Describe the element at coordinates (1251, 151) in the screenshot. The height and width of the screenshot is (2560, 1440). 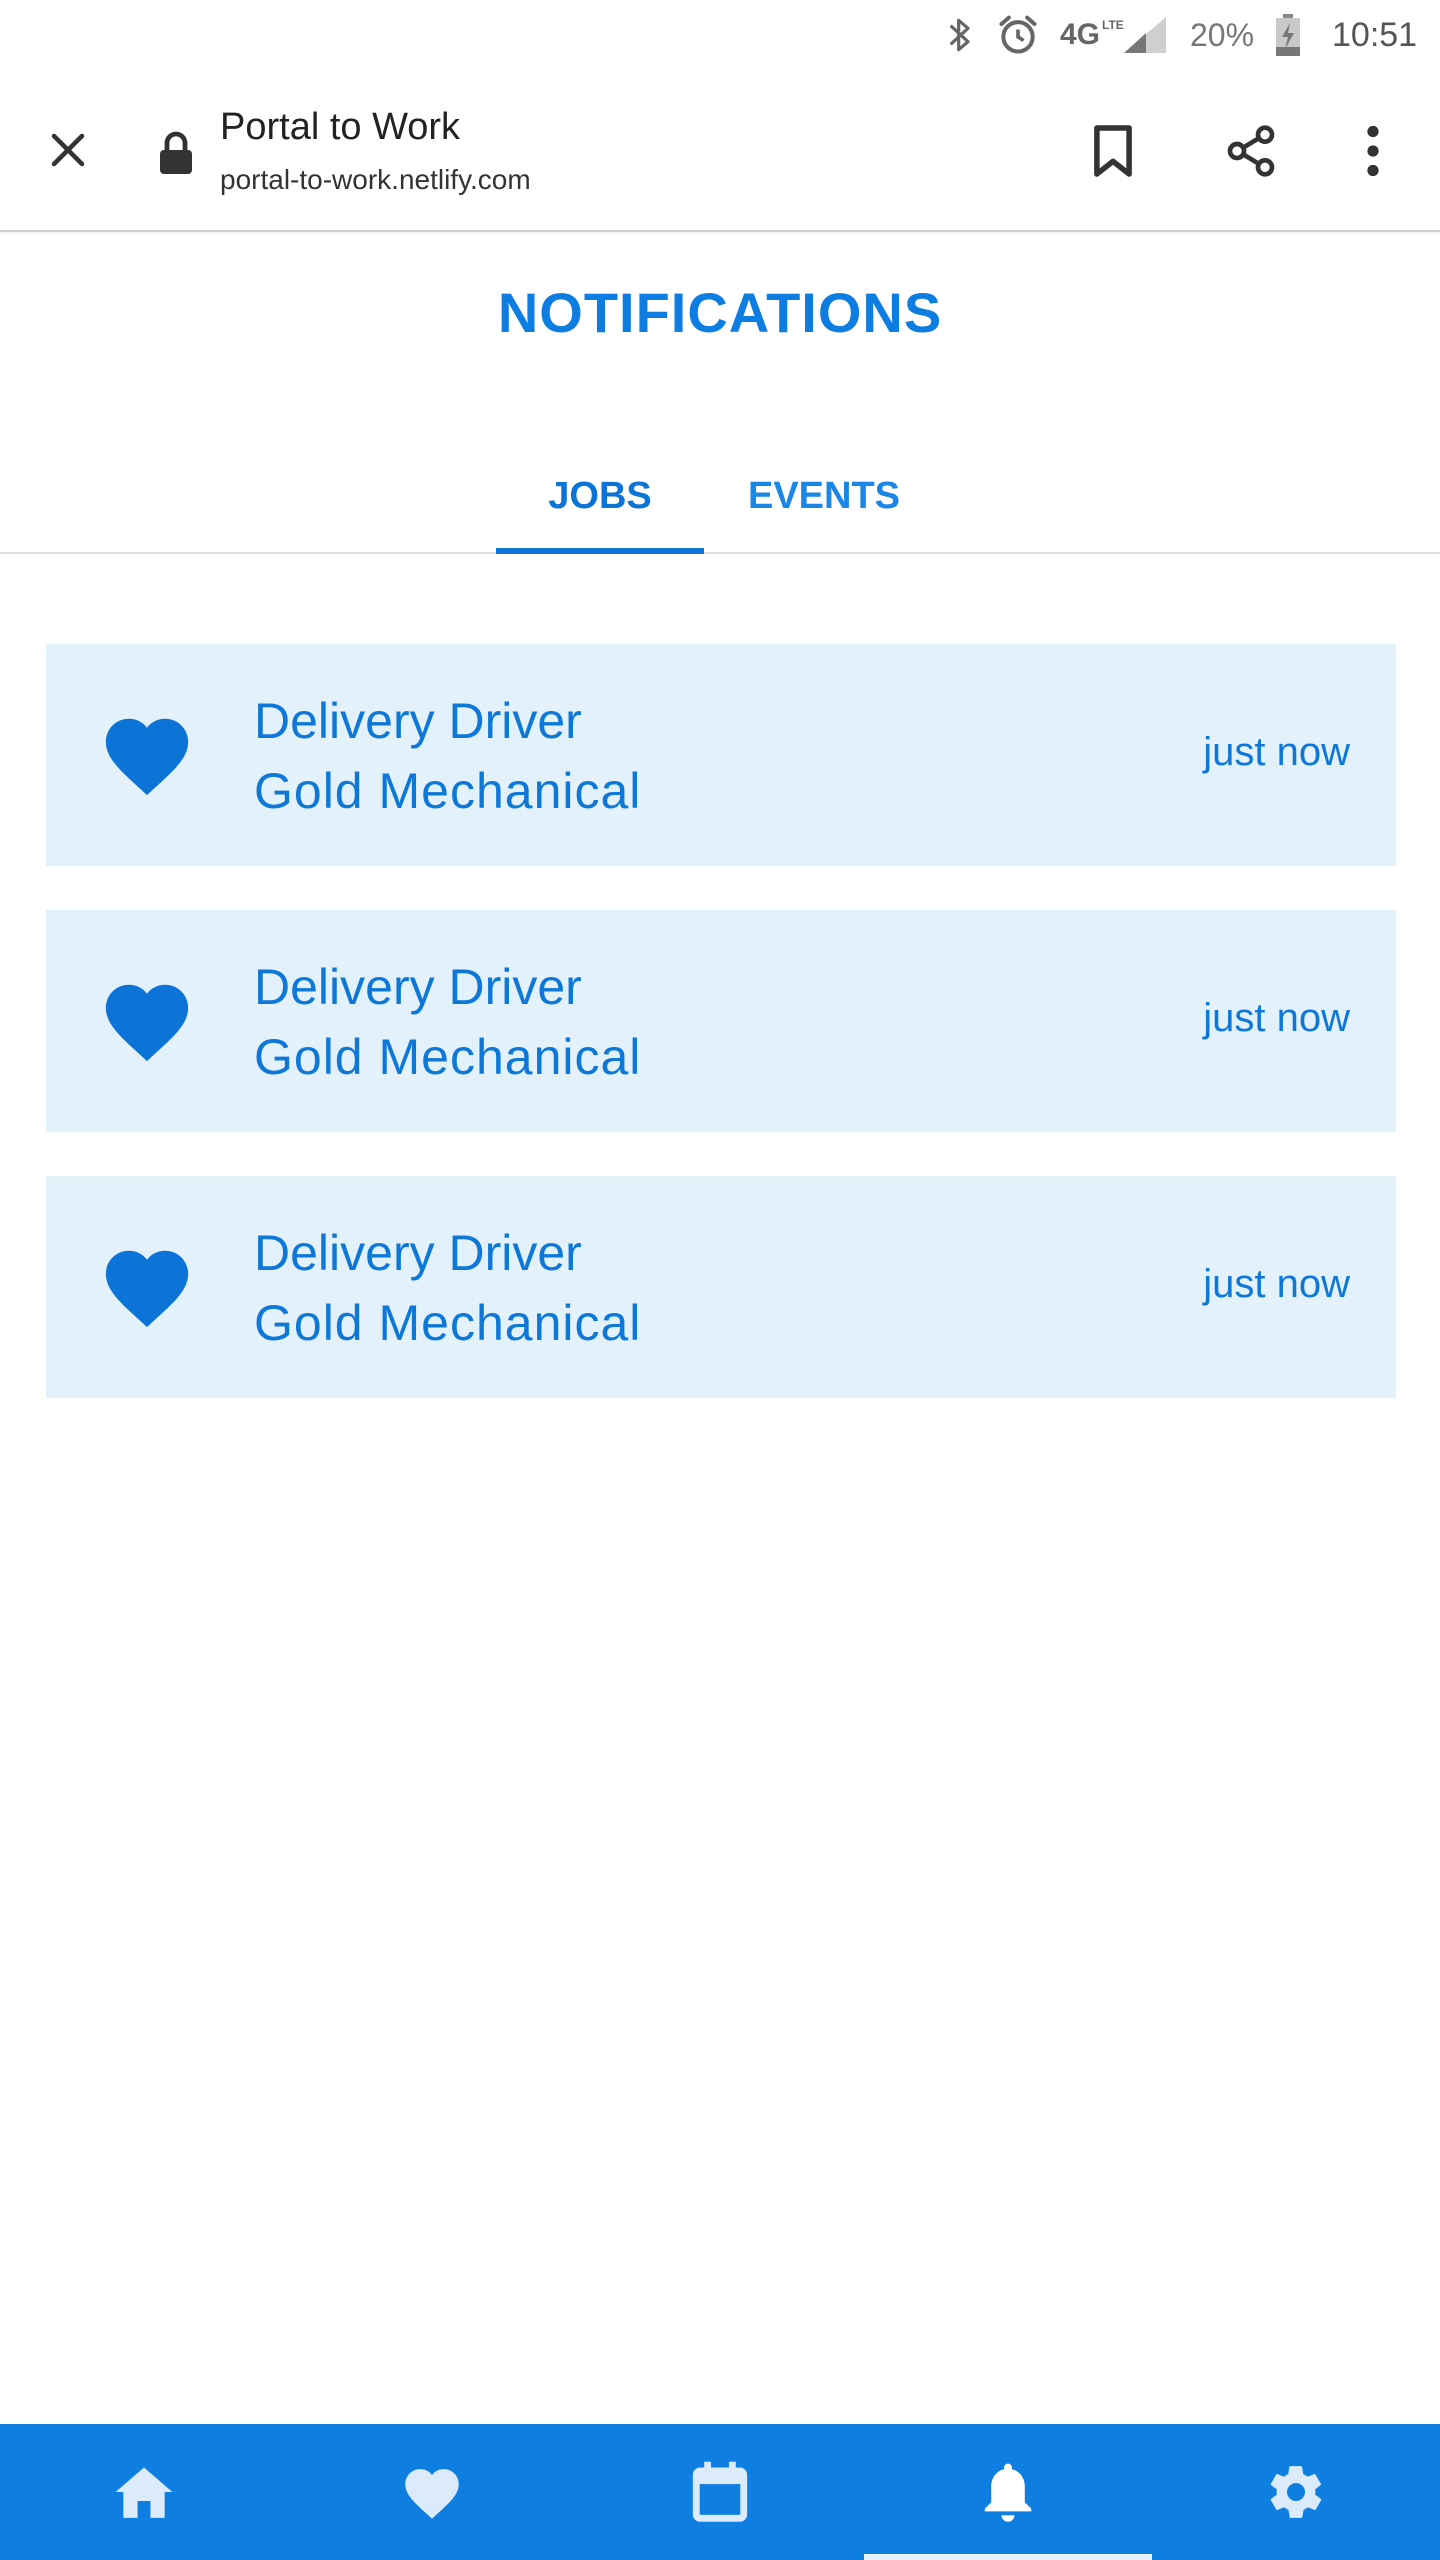
I see `share-icon` at that location.